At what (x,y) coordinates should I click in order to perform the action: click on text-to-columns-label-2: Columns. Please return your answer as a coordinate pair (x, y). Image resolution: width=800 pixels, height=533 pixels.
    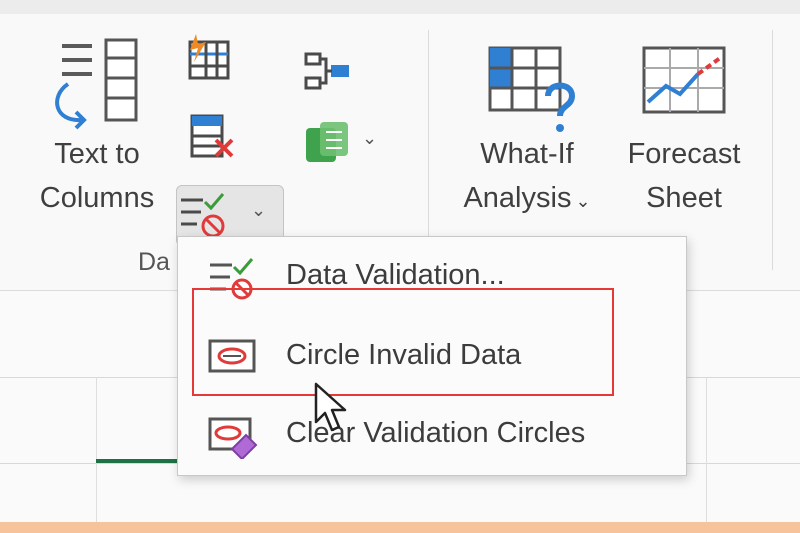
    Looking at the image, I should click on (97, 198).